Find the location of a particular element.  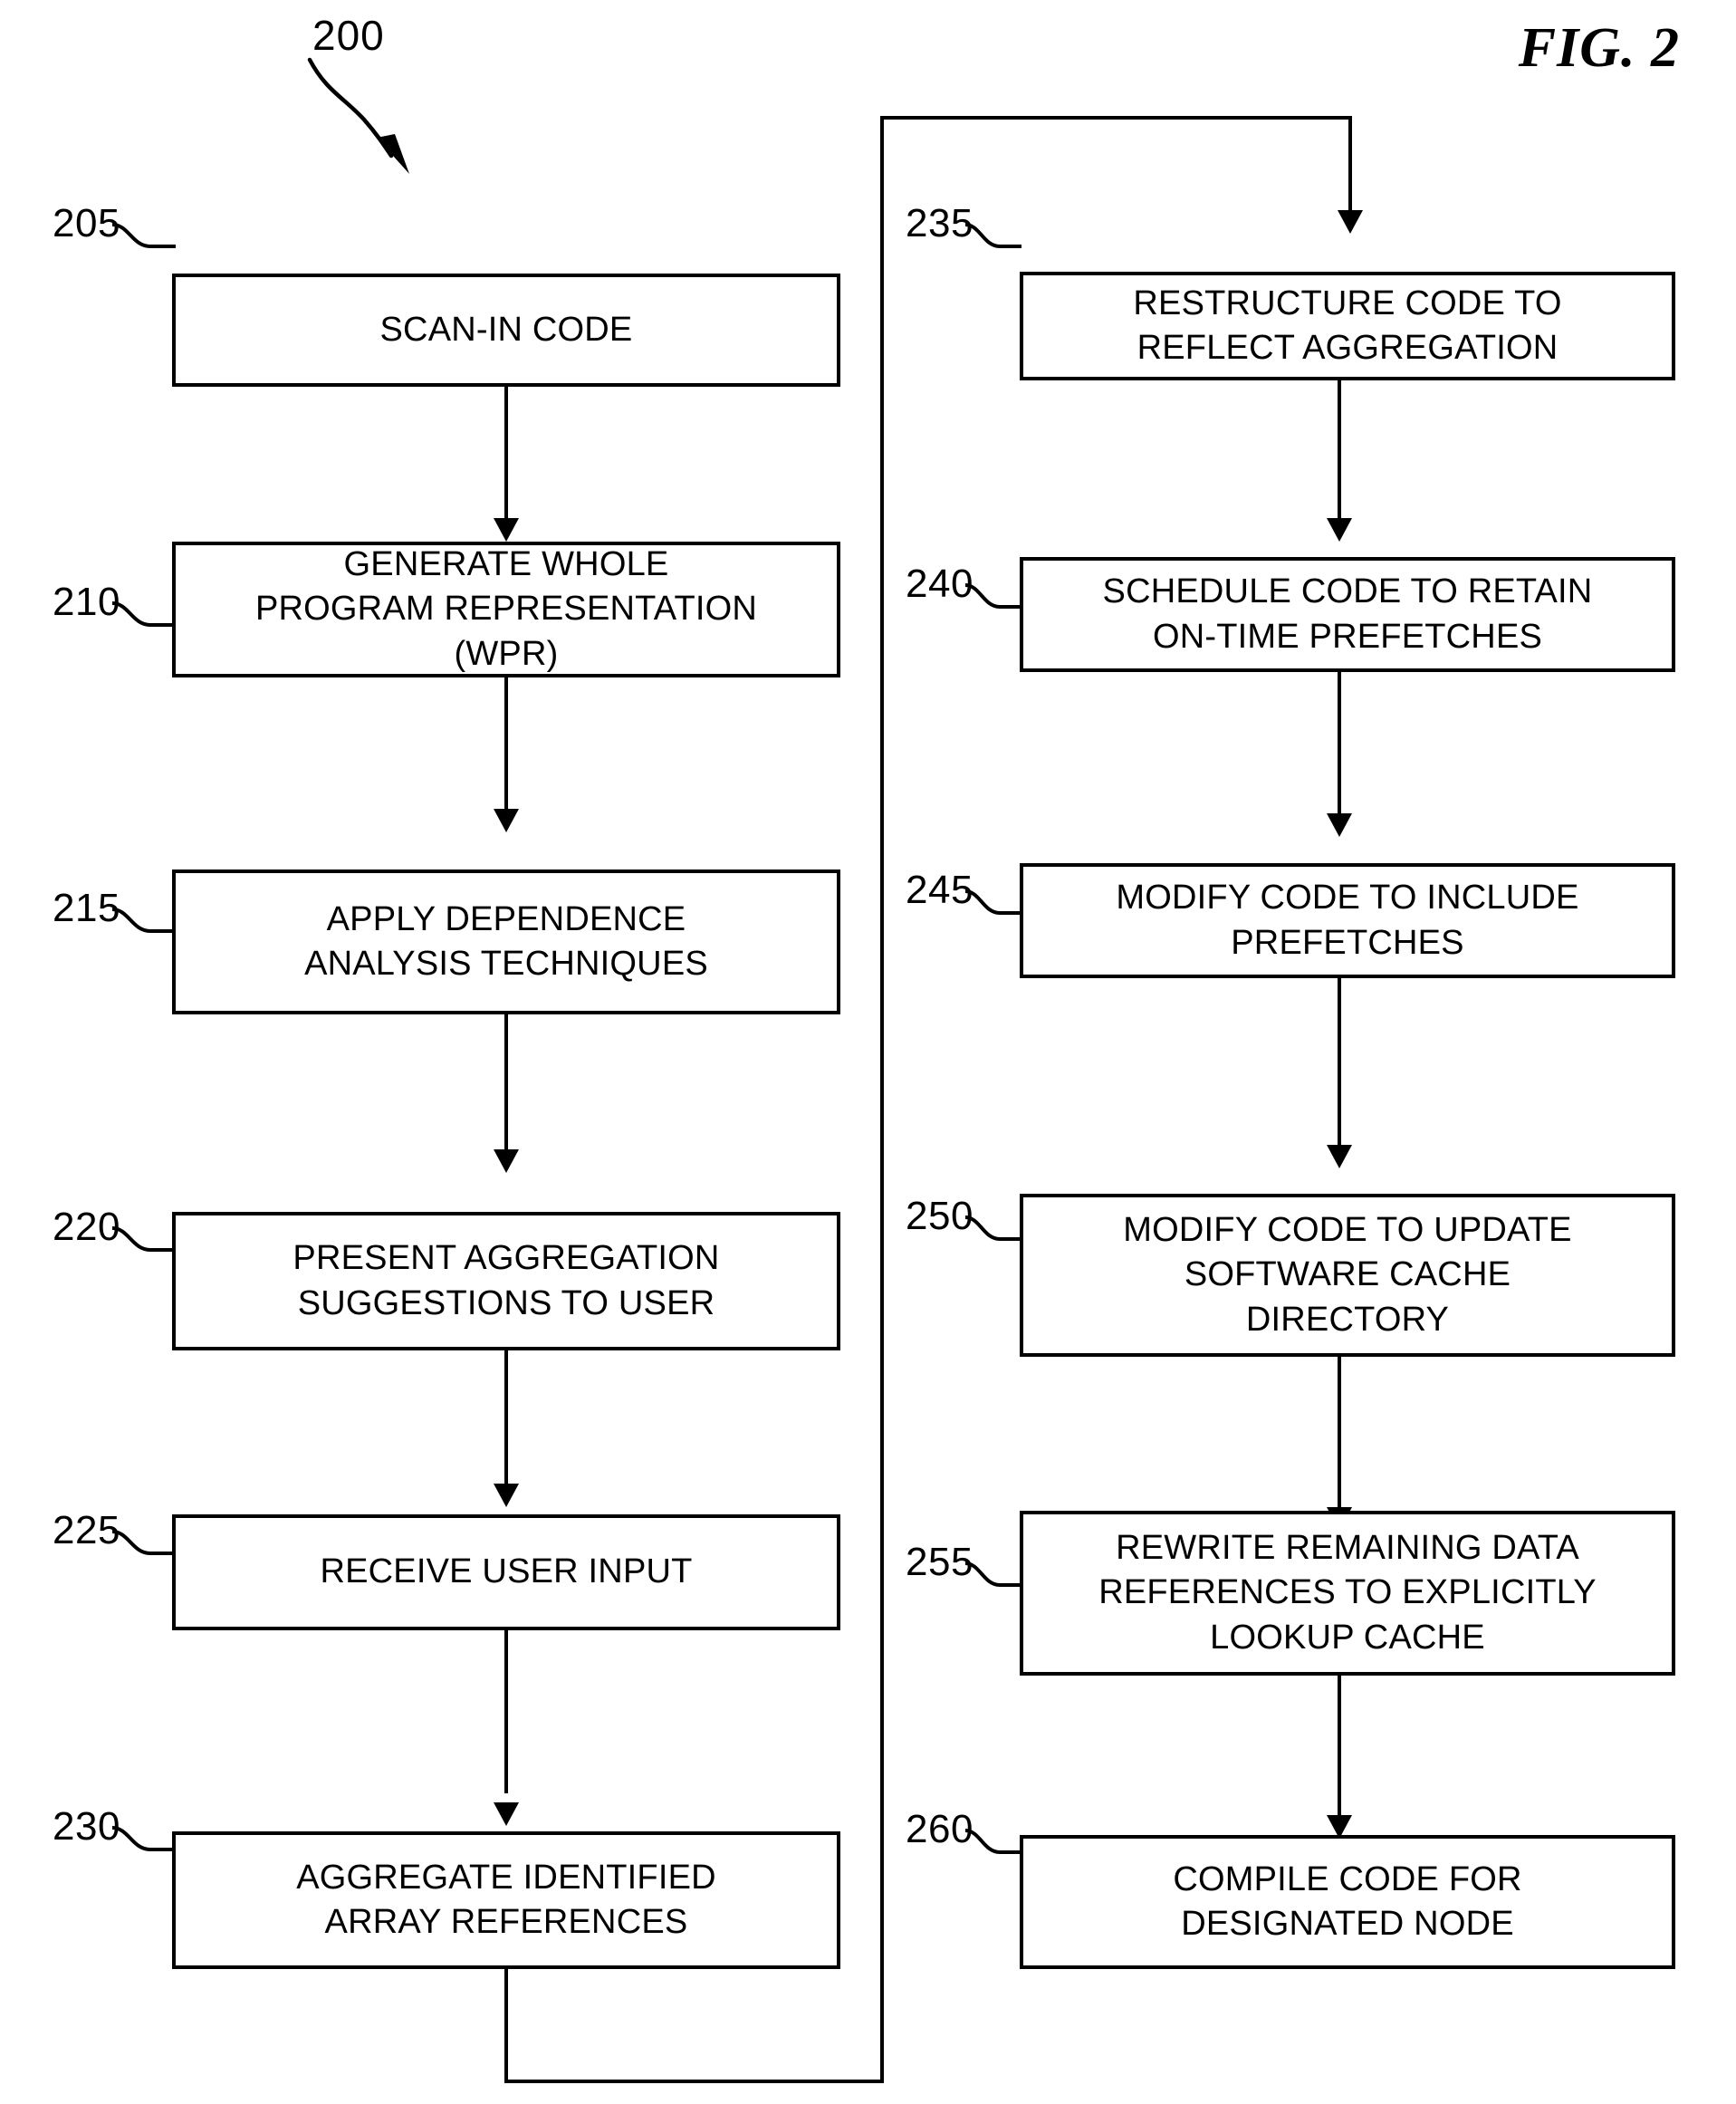

return-path-segment-down is located at coordinates (506, 2026).